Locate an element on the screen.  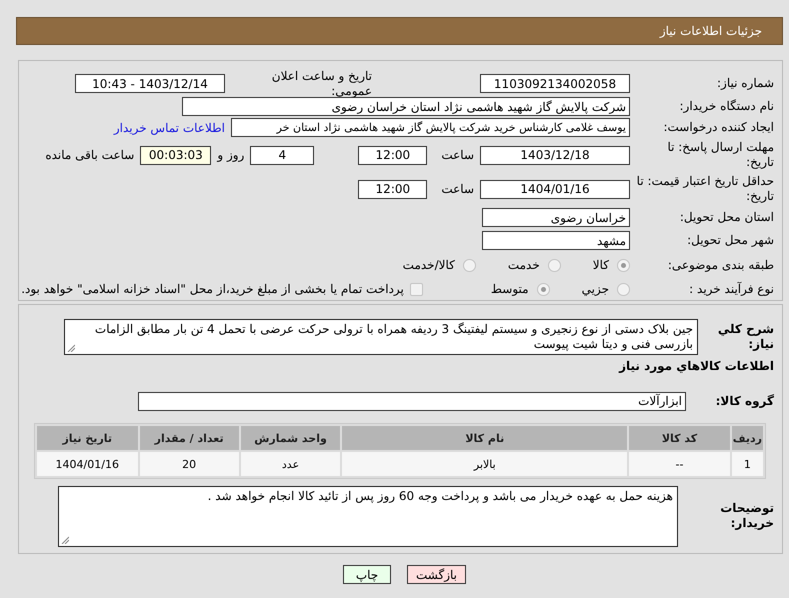
column-header: تاریخ نیاز is located at coordinates (87, 438).